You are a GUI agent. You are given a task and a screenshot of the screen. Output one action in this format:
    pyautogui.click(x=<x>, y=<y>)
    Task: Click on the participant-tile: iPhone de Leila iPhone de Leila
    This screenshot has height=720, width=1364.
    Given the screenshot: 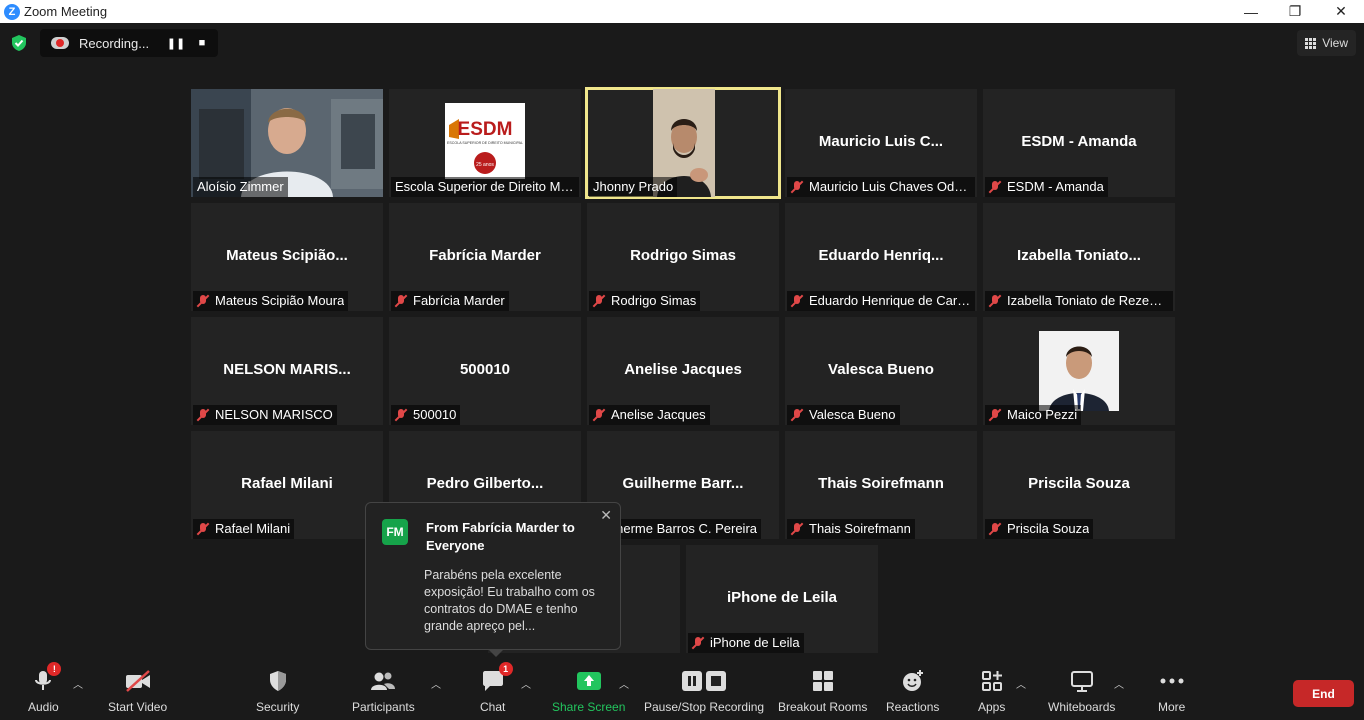 What is the action you would take?
    pyautogui.click(x=782, y=599)
    